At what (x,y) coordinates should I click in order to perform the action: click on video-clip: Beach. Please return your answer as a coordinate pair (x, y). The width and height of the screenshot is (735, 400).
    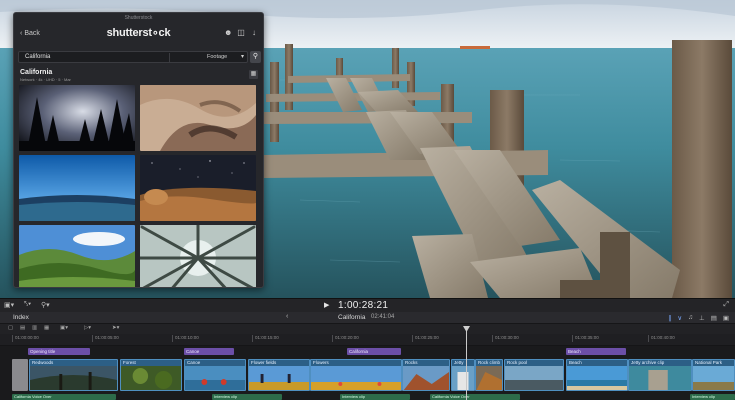
    Looking at the image, I should click on (597, 375).